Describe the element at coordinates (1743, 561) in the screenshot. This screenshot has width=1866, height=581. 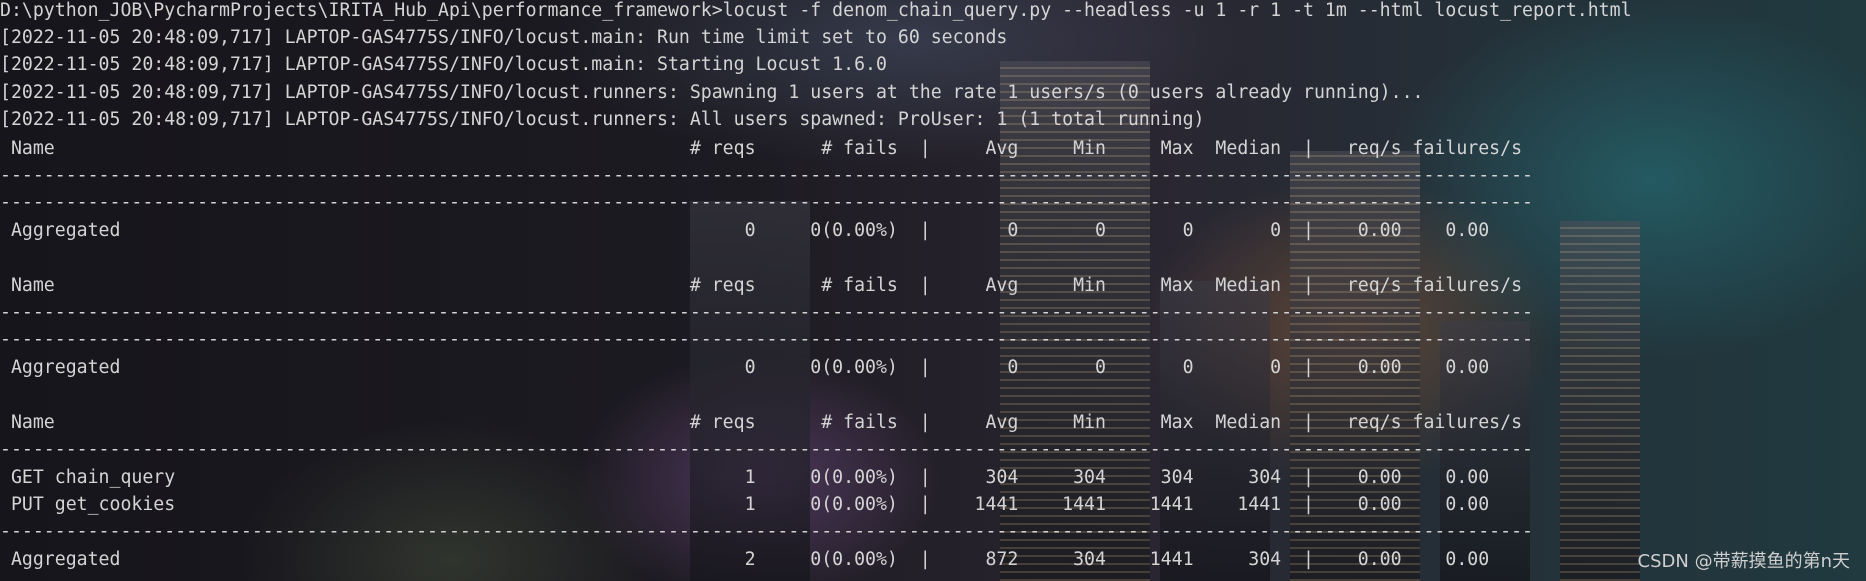
I see `csdn-watermark: CSDN @带薪摸鱼的第n天` at that location.